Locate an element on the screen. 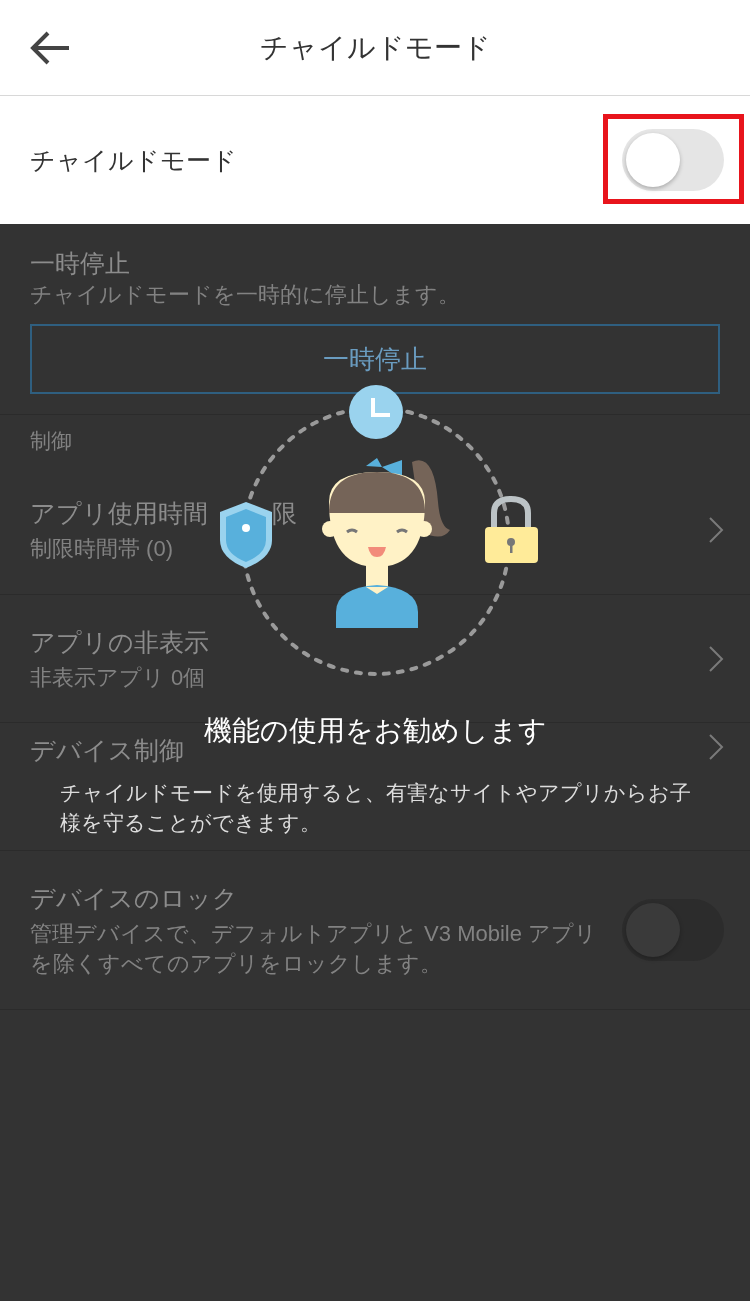  row-subtitle: 管理デバイスで、デフォルトアプリと V3 Mobile アプリを除くすべてのアプリをロックします。 is located at coordinates (314, 949).